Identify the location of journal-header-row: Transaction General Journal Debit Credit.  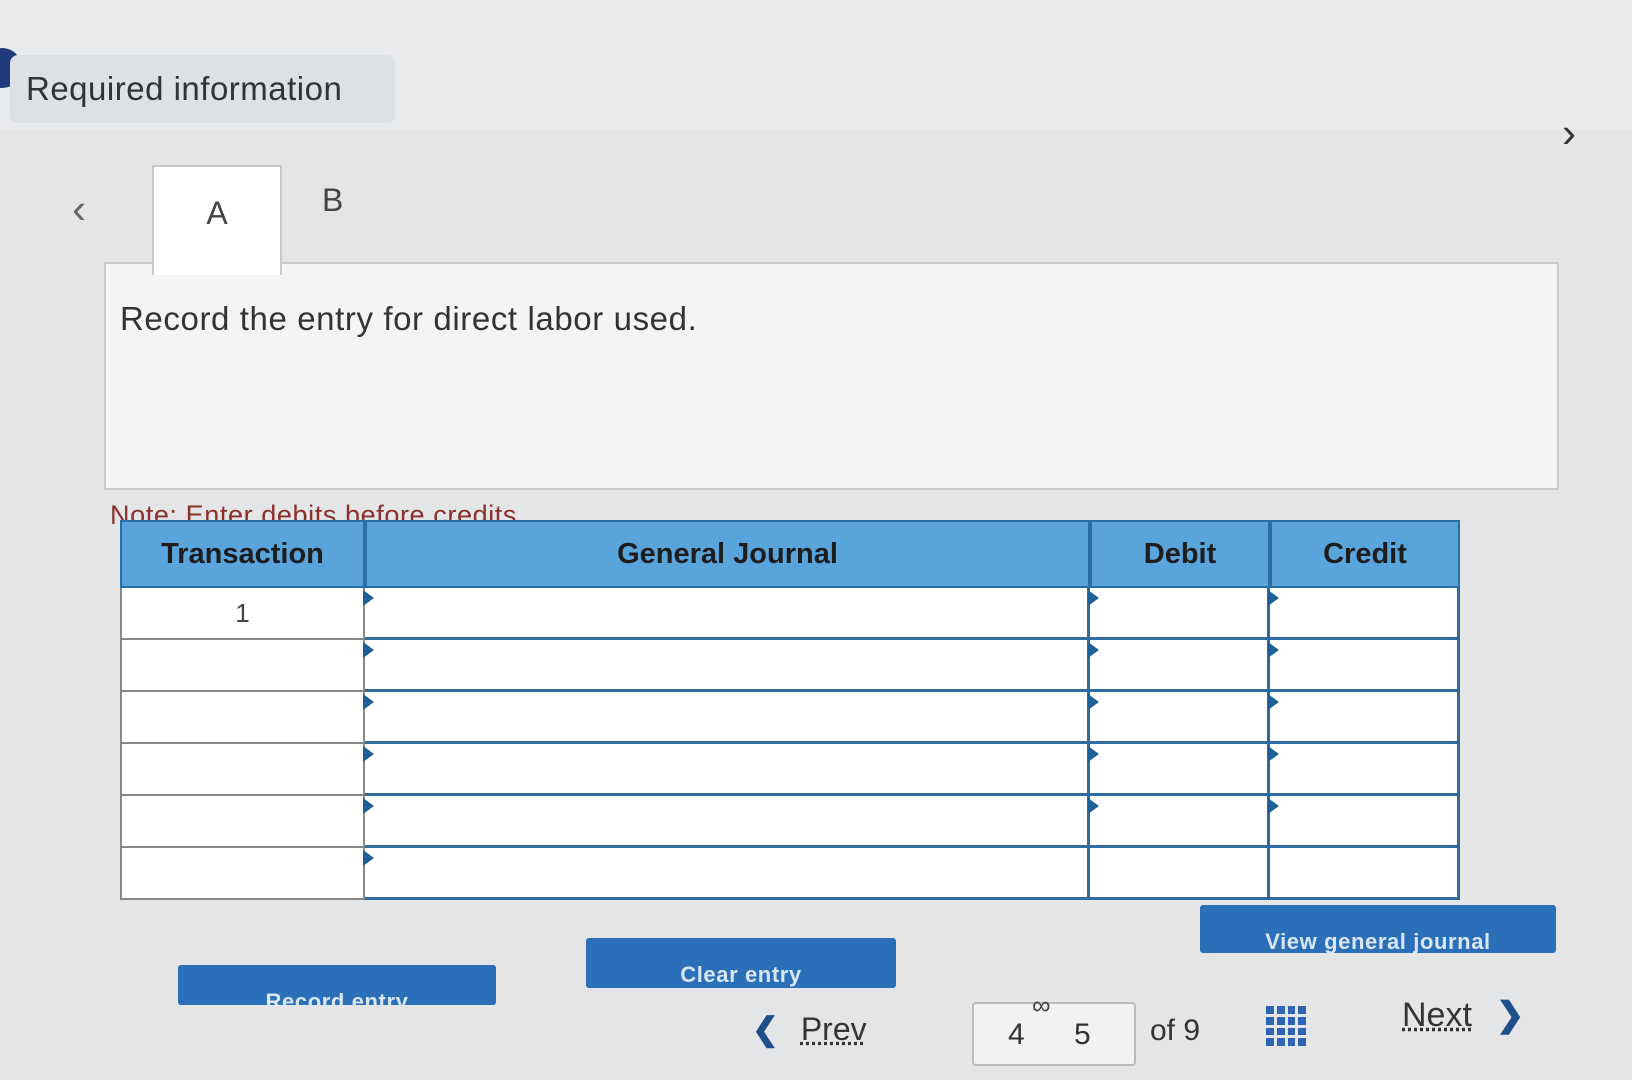
(790, 554).